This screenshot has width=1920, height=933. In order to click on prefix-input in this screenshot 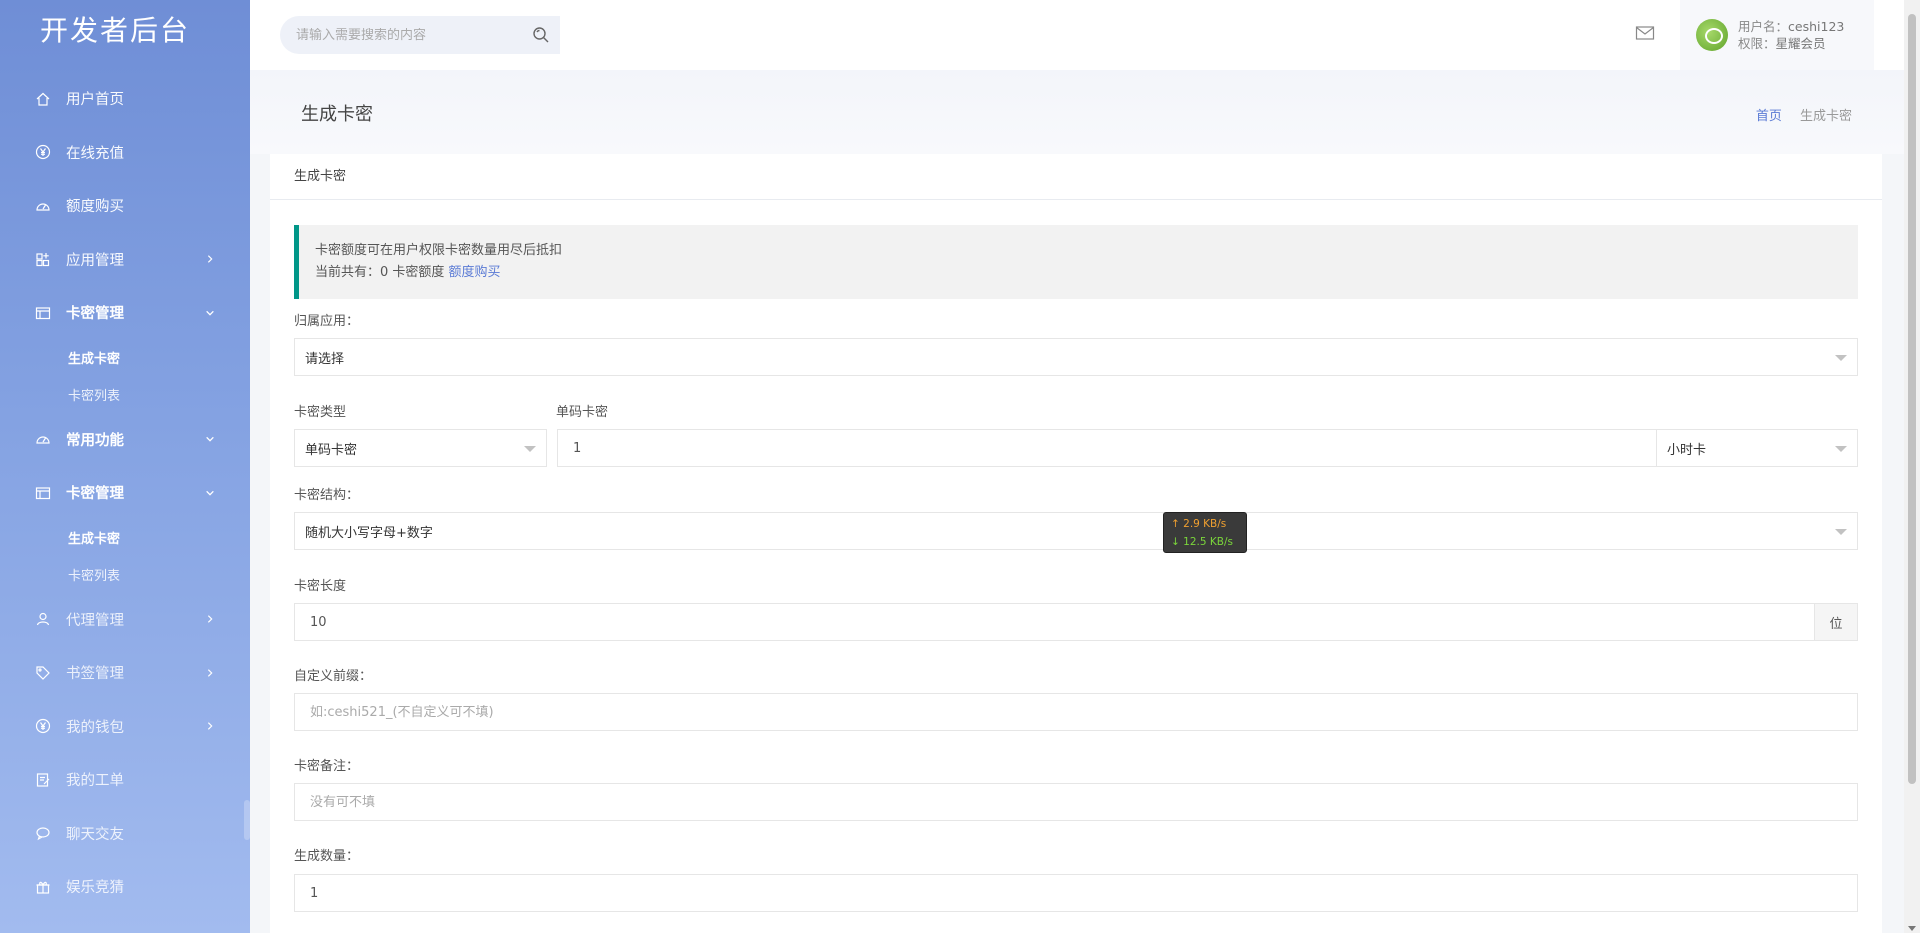, I will do `click(1081, 712)`.